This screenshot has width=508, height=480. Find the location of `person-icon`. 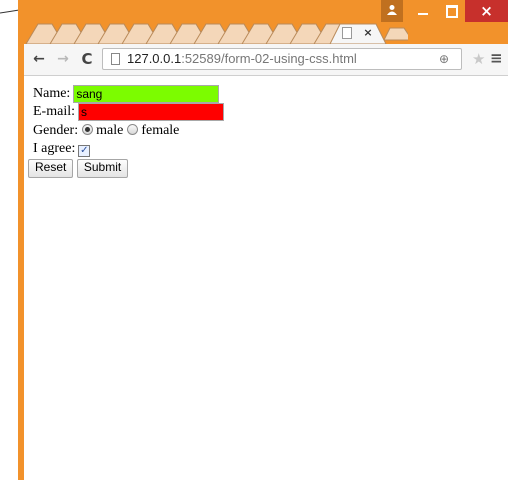

person-icon is located at coordinates (392, 10).